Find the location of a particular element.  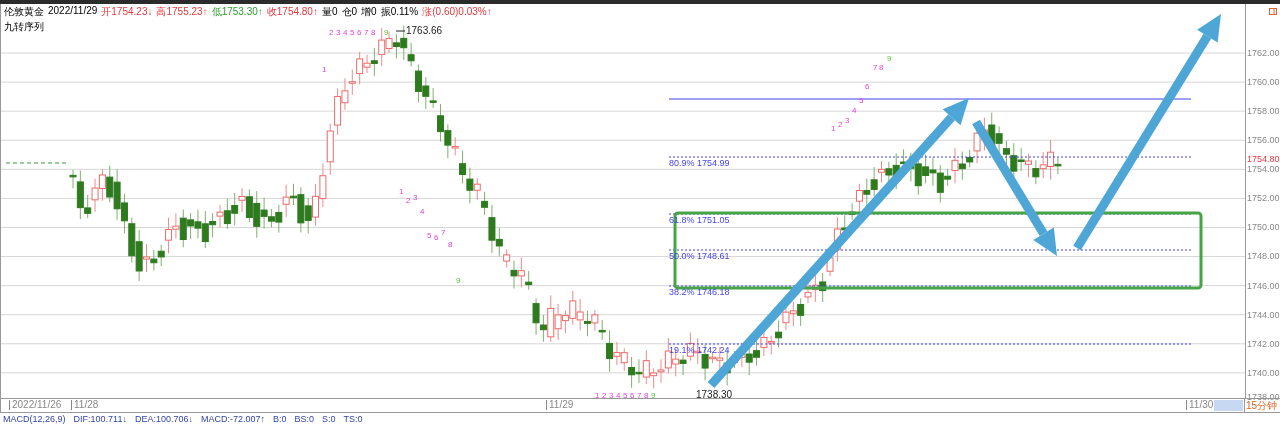

quote-field: 仓0 is located at coordinates (349, 11).